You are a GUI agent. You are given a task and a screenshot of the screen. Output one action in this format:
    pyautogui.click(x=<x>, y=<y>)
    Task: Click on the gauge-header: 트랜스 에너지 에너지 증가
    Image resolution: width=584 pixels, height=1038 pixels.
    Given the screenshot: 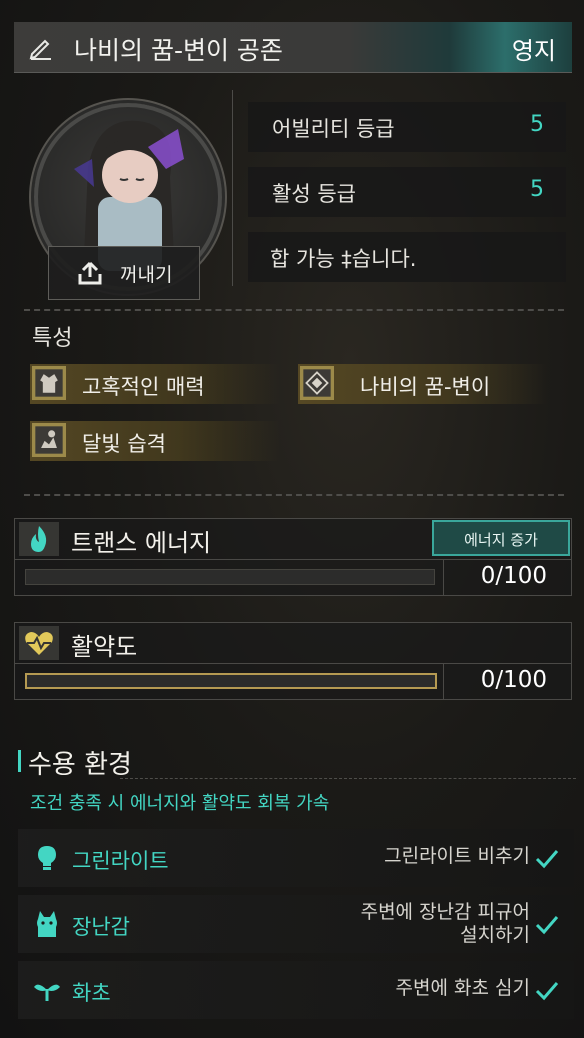 What is the action you would take?
    pyautogui.click(x=293, y=539)
    